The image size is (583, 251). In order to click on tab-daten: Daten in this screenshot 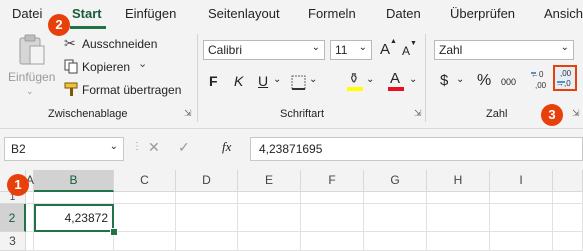, I will do `click(403, 13)`.